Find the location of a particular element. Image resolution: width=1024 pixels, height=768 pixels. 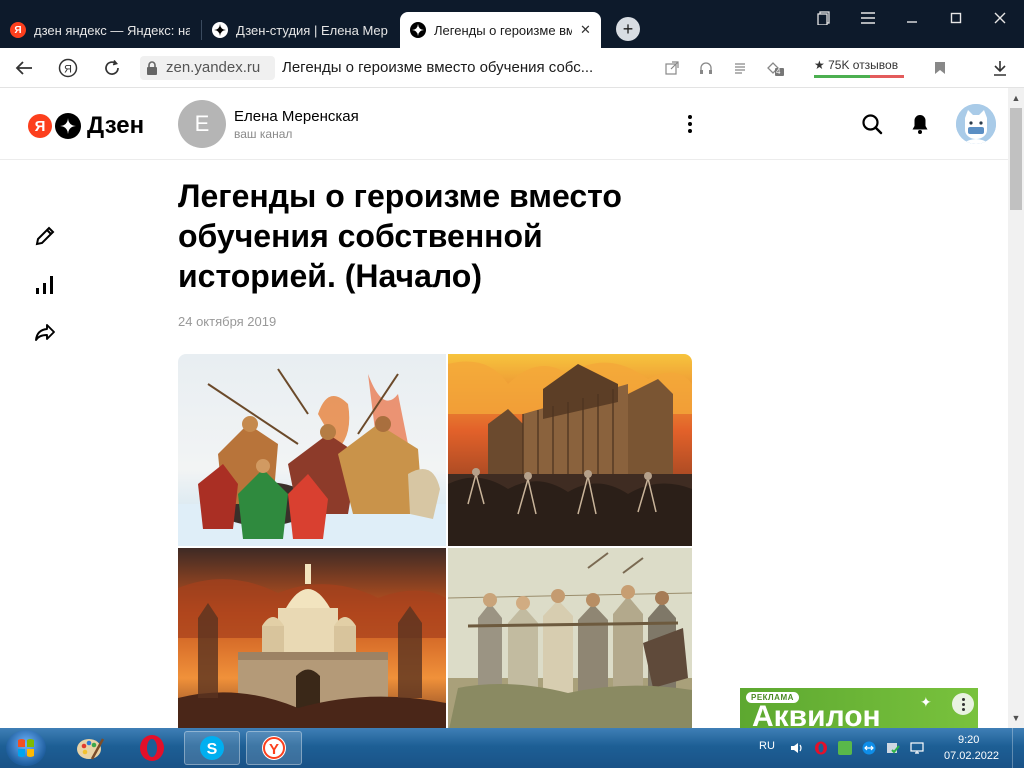

advertisement-banner: РЕКЛАМА Аквилон ✦ is located at coordinates (859, 708).